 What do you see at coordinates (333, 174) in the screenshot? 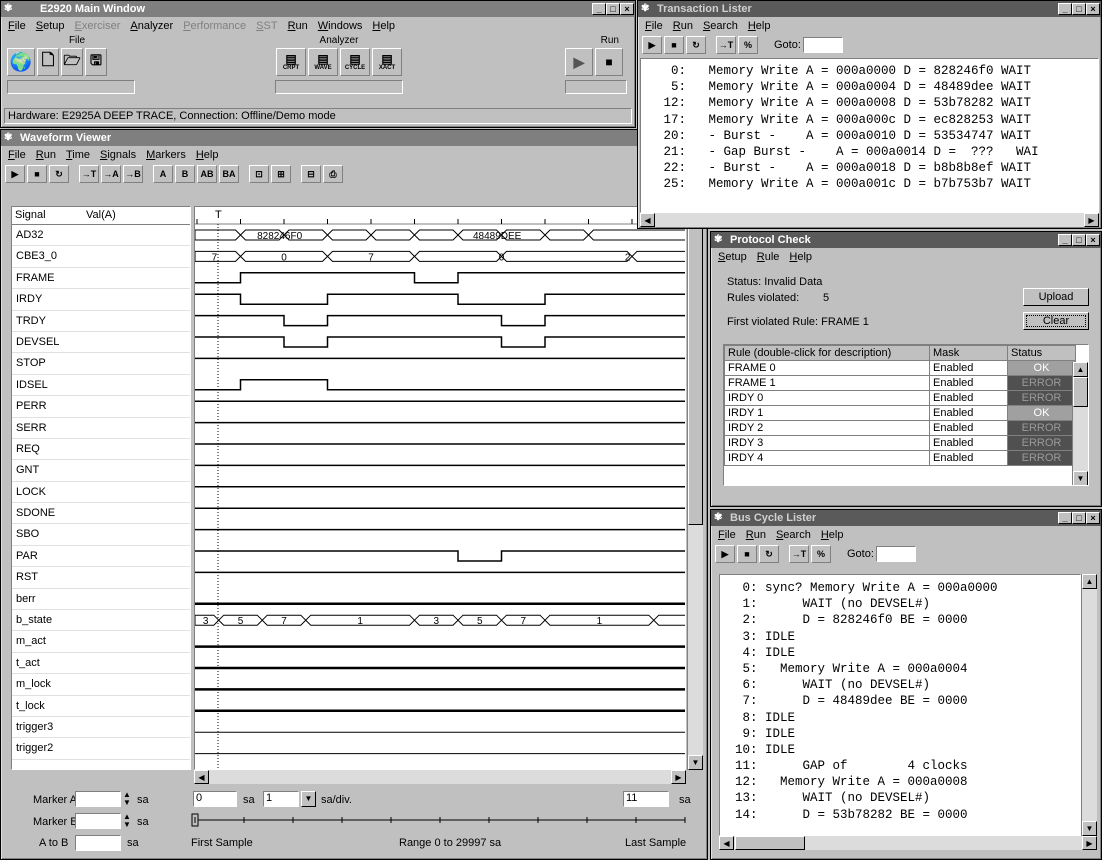
I see `print-icon: ⎙` at bounding box center [333, 174].